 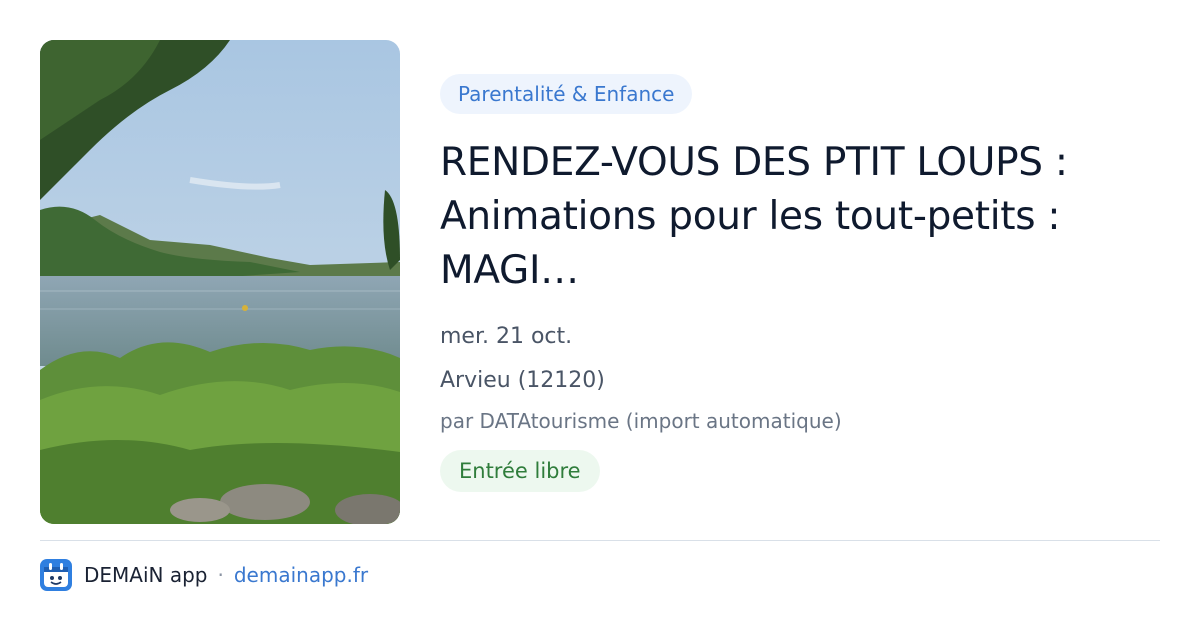 What do you see at coordinates (750, 216) in the screenshot?
I see `event-title-line: Animations pour les tout-petits :` at bounding box center [750, 216].